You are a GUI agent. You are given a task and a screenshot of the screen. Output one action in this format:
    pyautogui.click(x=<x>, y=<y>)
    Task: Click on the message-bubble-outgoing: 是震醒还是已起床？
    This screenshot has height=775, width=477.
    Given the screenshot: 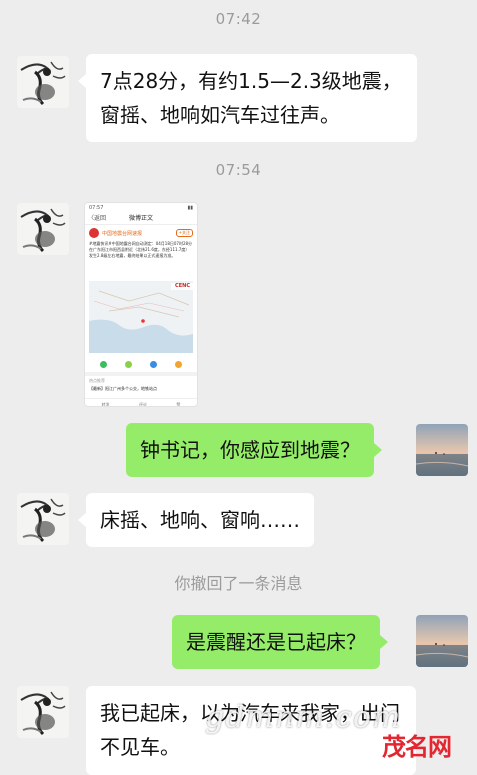 What is the action you would take?
    pyautogui.click(x=280, y=642)
    